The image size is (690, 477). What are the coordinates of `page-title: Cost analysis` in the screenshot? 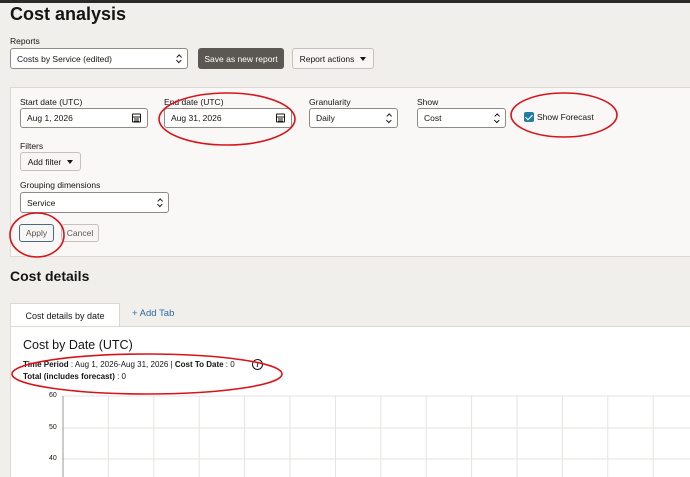 It's located at (68, 14).